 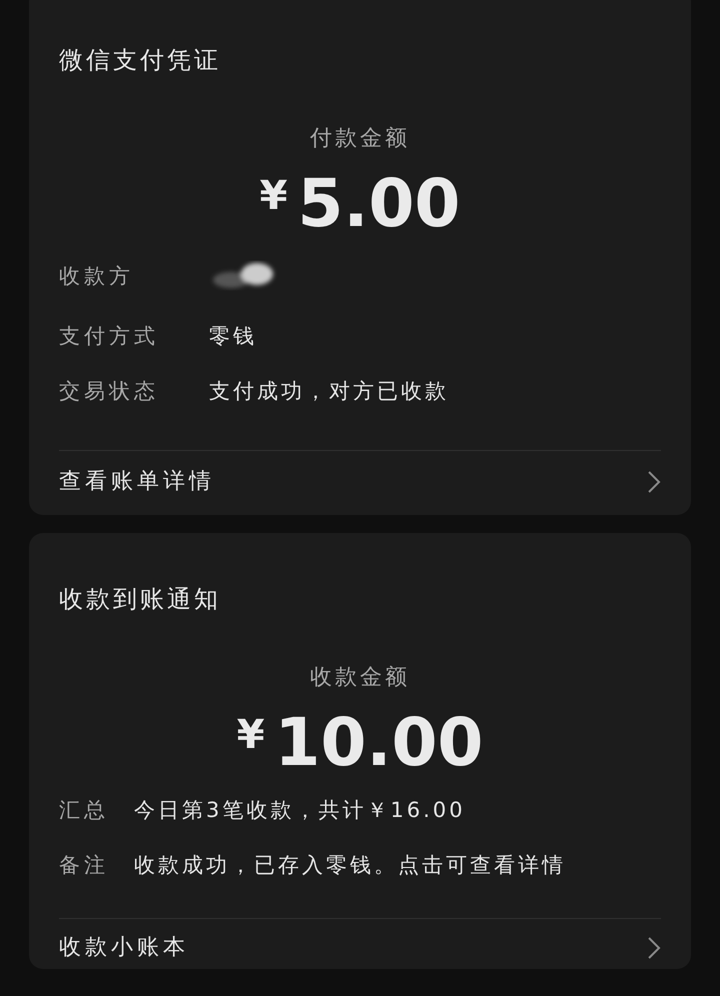 I want to click on amount-value: 10.00, so click(x=379, y=743).